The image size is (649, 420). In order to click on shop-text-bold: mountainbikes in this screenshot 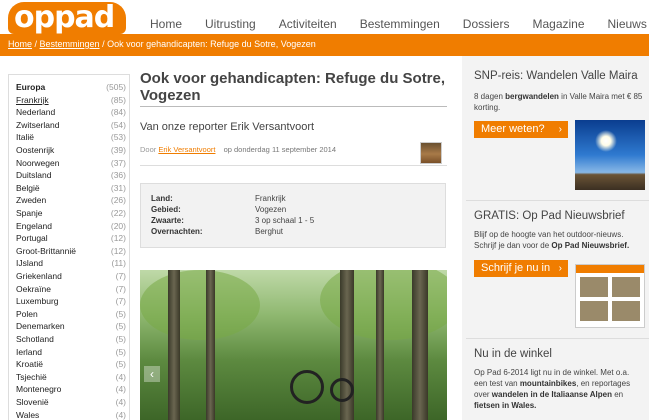, I will do `click(548, 383)`.